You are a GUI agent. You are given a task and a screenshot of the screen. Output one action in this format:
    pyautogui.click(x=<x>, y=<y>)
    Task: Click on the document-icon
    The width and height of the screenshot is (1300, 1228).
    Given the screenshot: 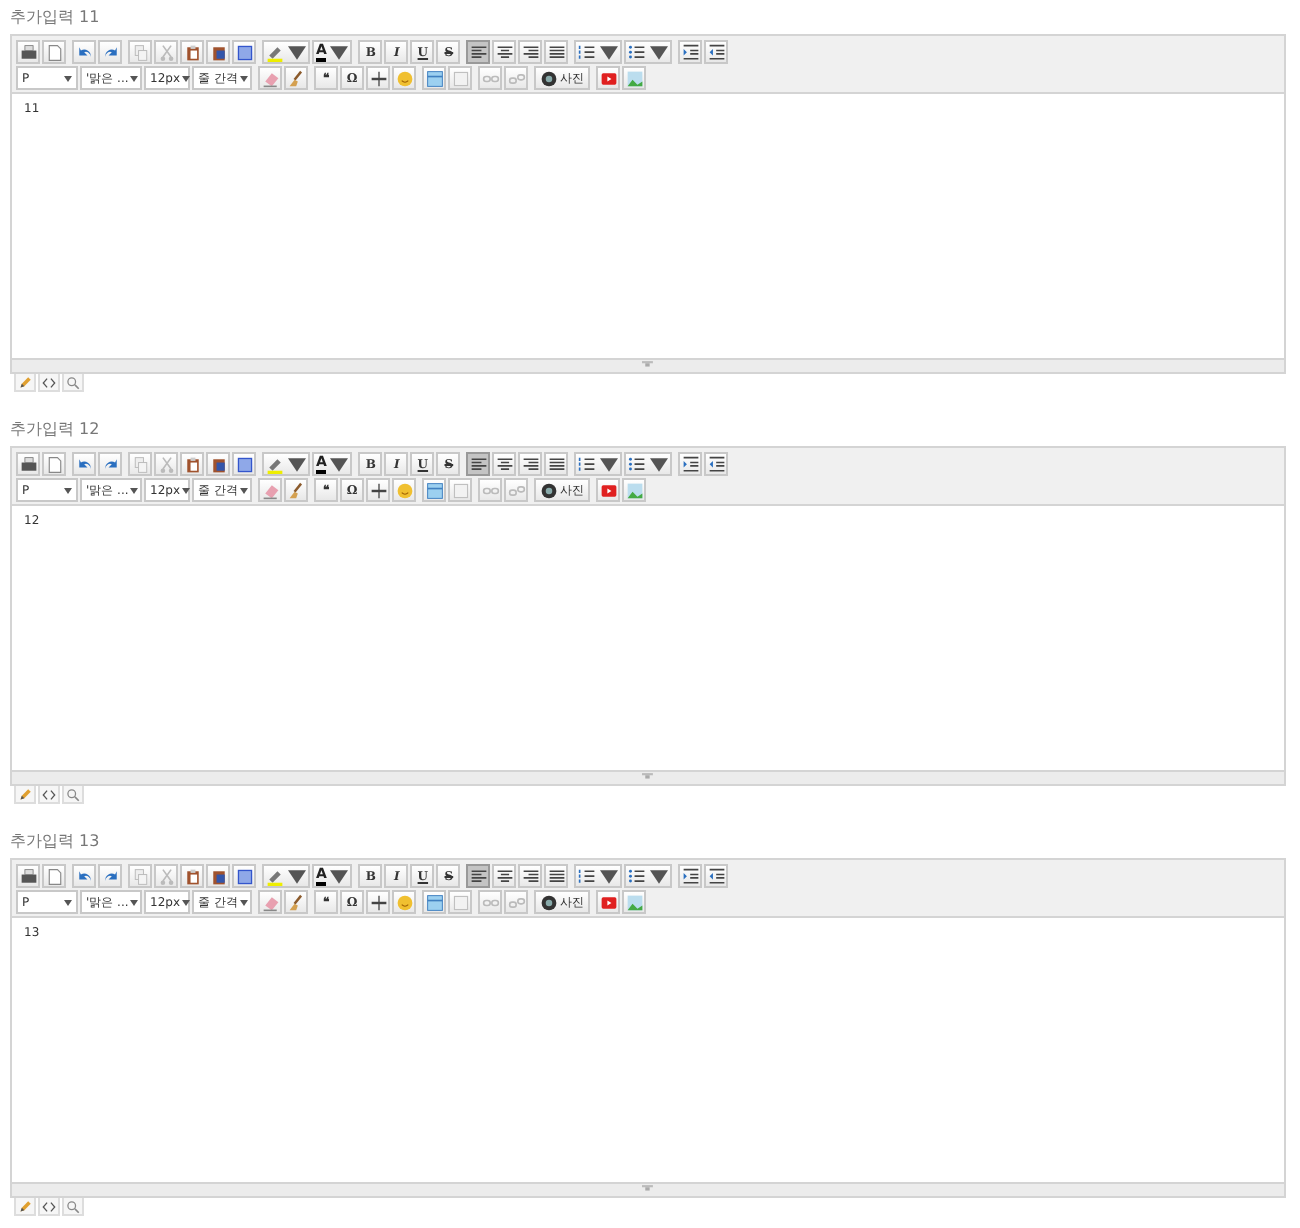 What is the action you would take?
    pyautogui.click(x=54, y=876)
    